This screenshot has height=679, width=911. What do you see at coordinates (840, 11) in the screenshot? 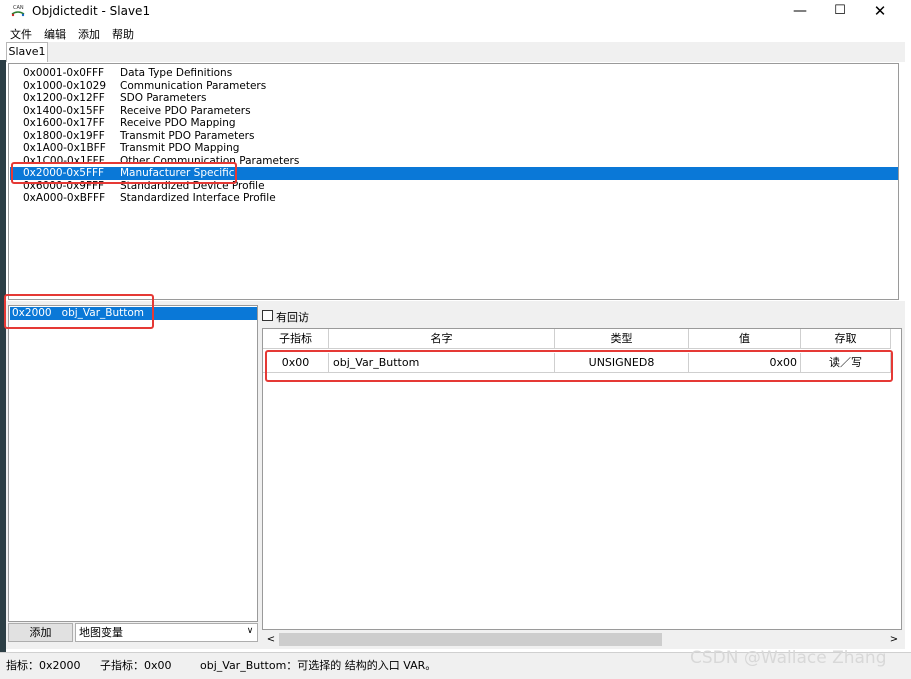
I see `maximize-icon: ☐` at bounding box center [840, 11].